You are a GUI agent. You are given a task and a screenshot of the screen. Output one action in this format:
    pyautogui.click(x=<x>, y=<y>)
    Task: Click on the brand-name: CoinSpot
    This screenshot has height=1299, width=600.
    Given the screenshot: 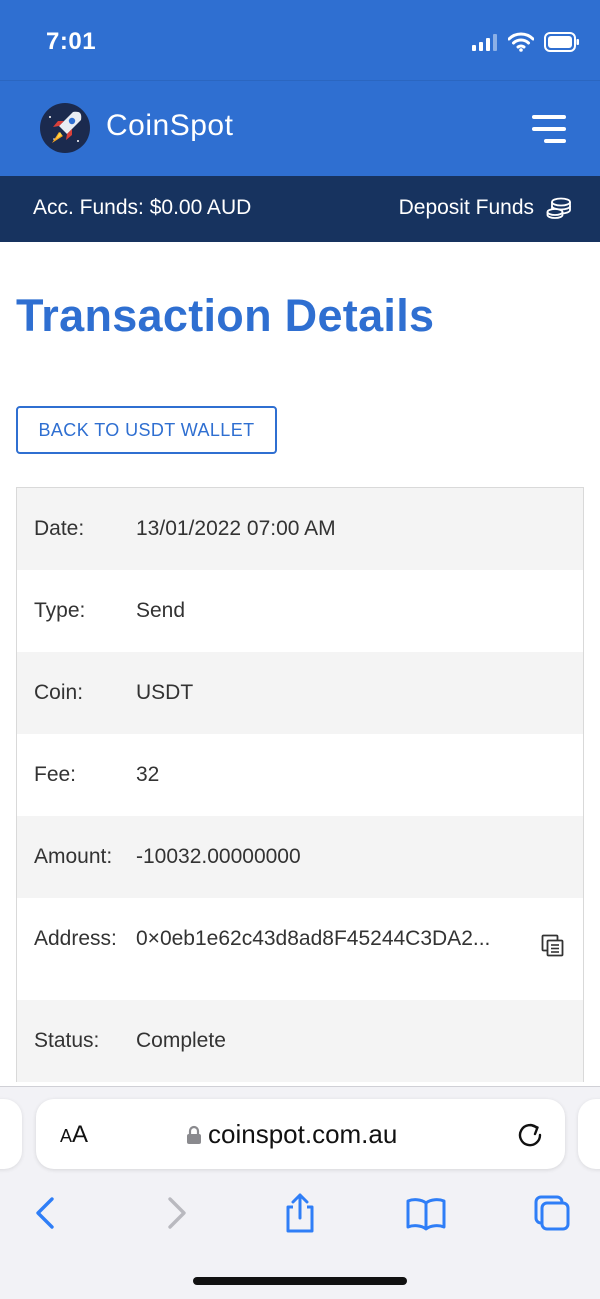 What is the action you would take?
    pyautogui.click(x=169, y=126)
    